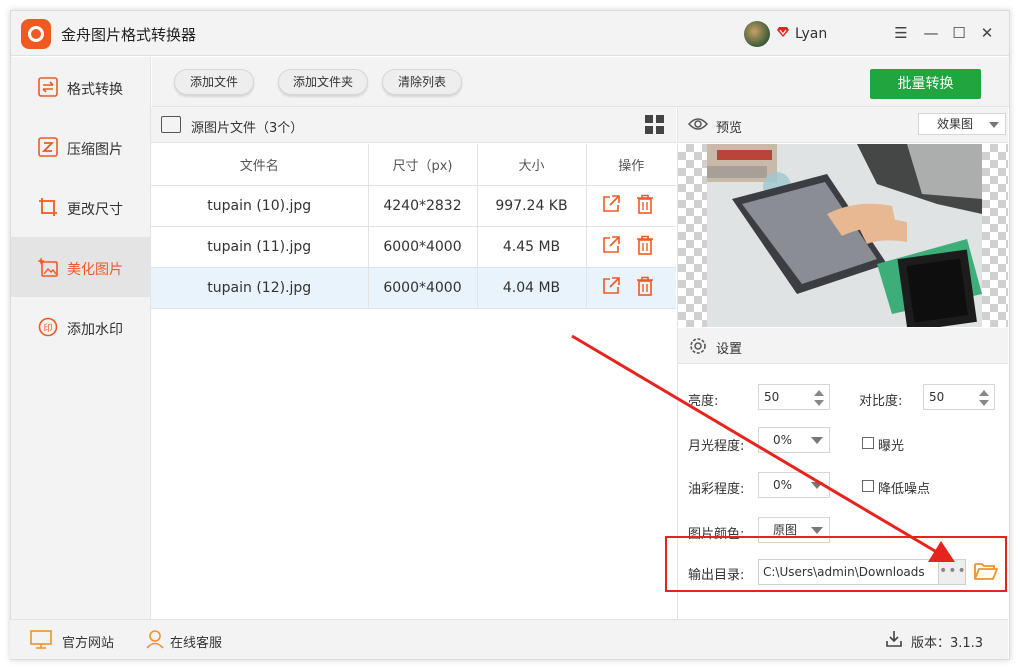  I want to click on denoise-checkbox, so click(868, 486).